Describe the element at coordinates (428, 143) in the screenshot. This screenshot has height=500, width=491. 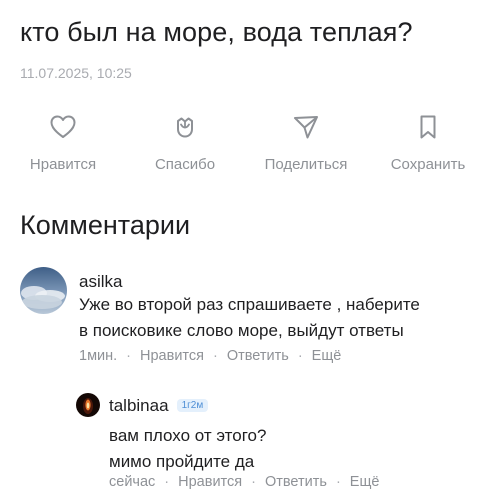
I see `save-button: Сохранить` at that location.